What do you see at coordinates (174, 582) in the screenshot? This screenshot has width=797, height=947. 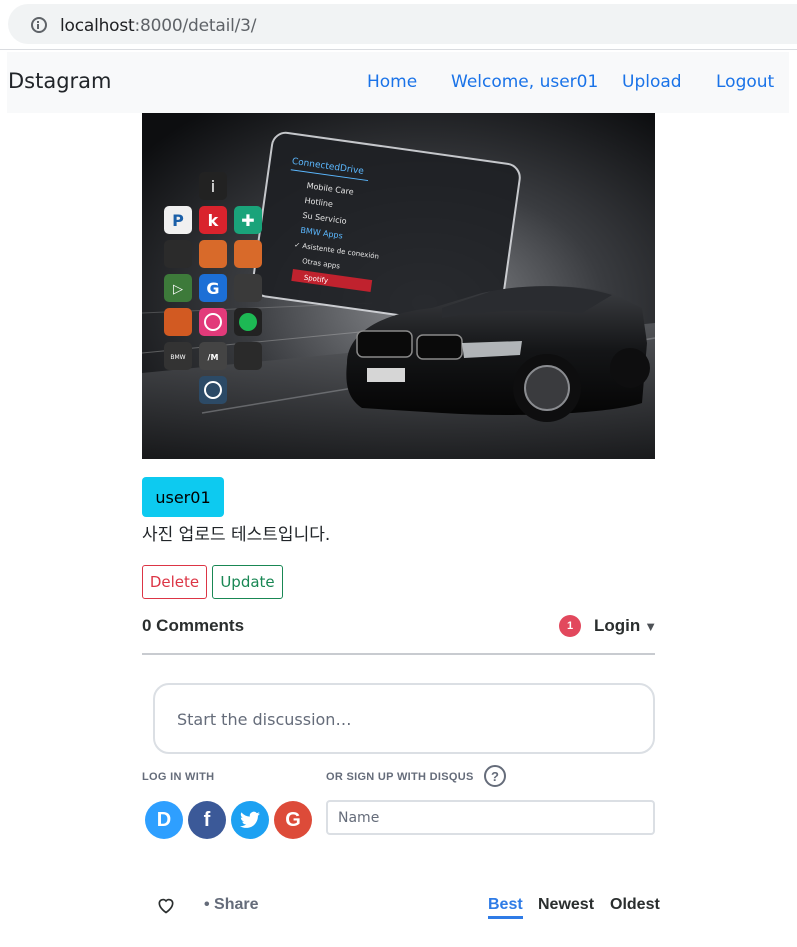 I see `delete-button: Delete` at bounding box center [174, 582].